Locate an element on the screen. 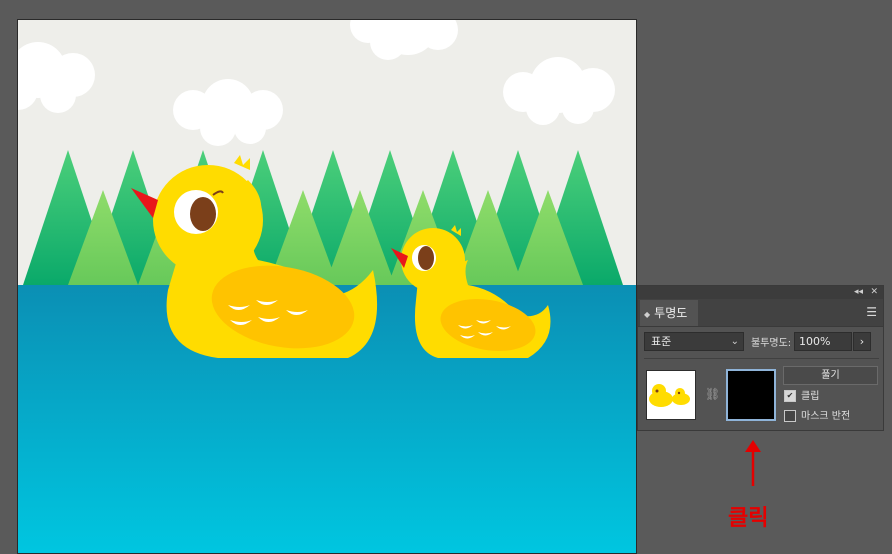 Image resolution: width=892 pixels, height=554 pixels. artwork-thumbnail is located at coordinates (671, 395).